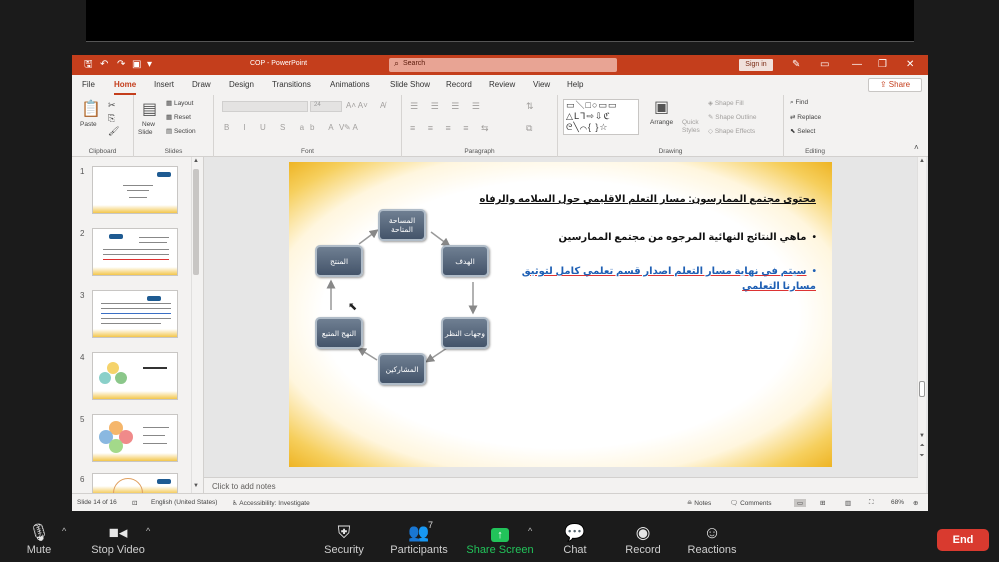 The image size is (999, 562). What do you see at coordinates (963, 540) in the screenshot?
I see `end-meeting-button: End` at bounding box center [963, 540].